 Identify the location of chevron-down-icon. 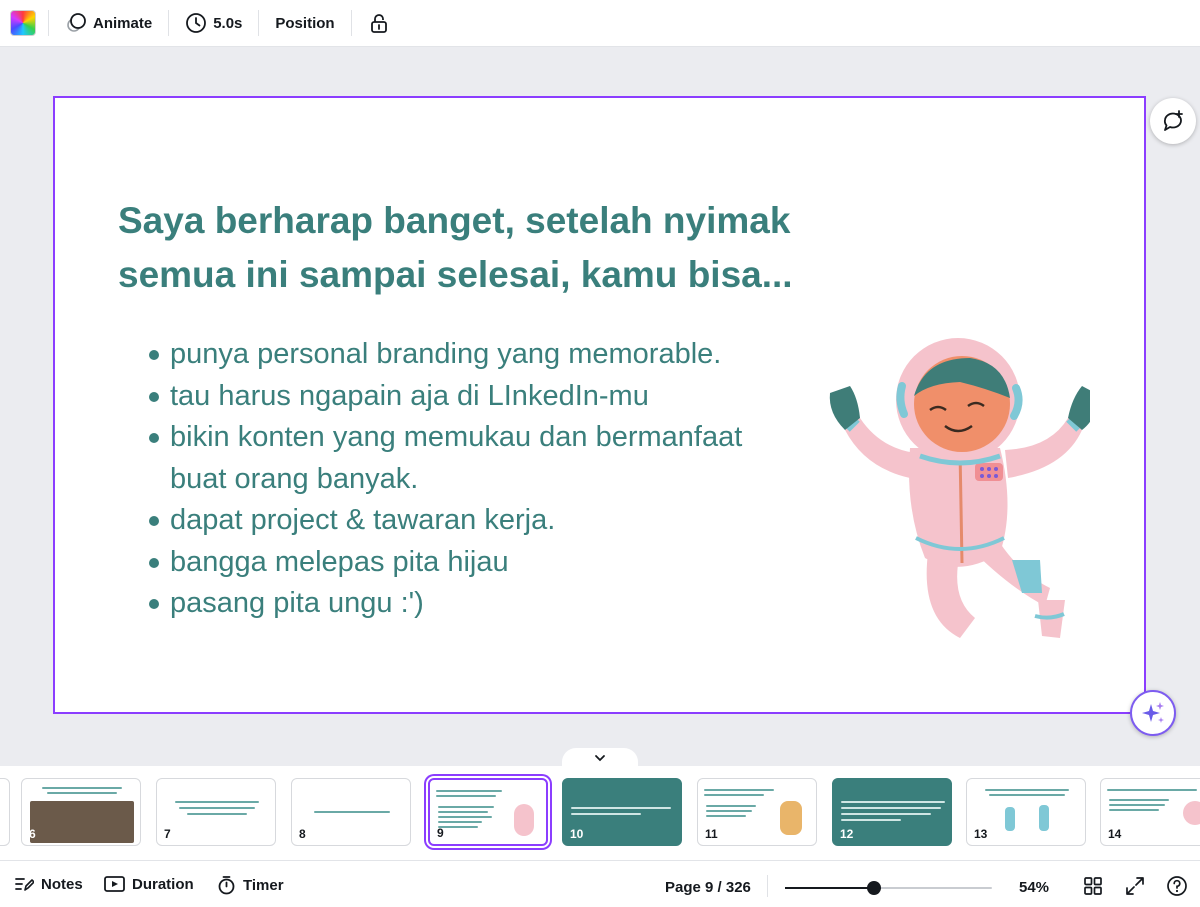
(600, 758).